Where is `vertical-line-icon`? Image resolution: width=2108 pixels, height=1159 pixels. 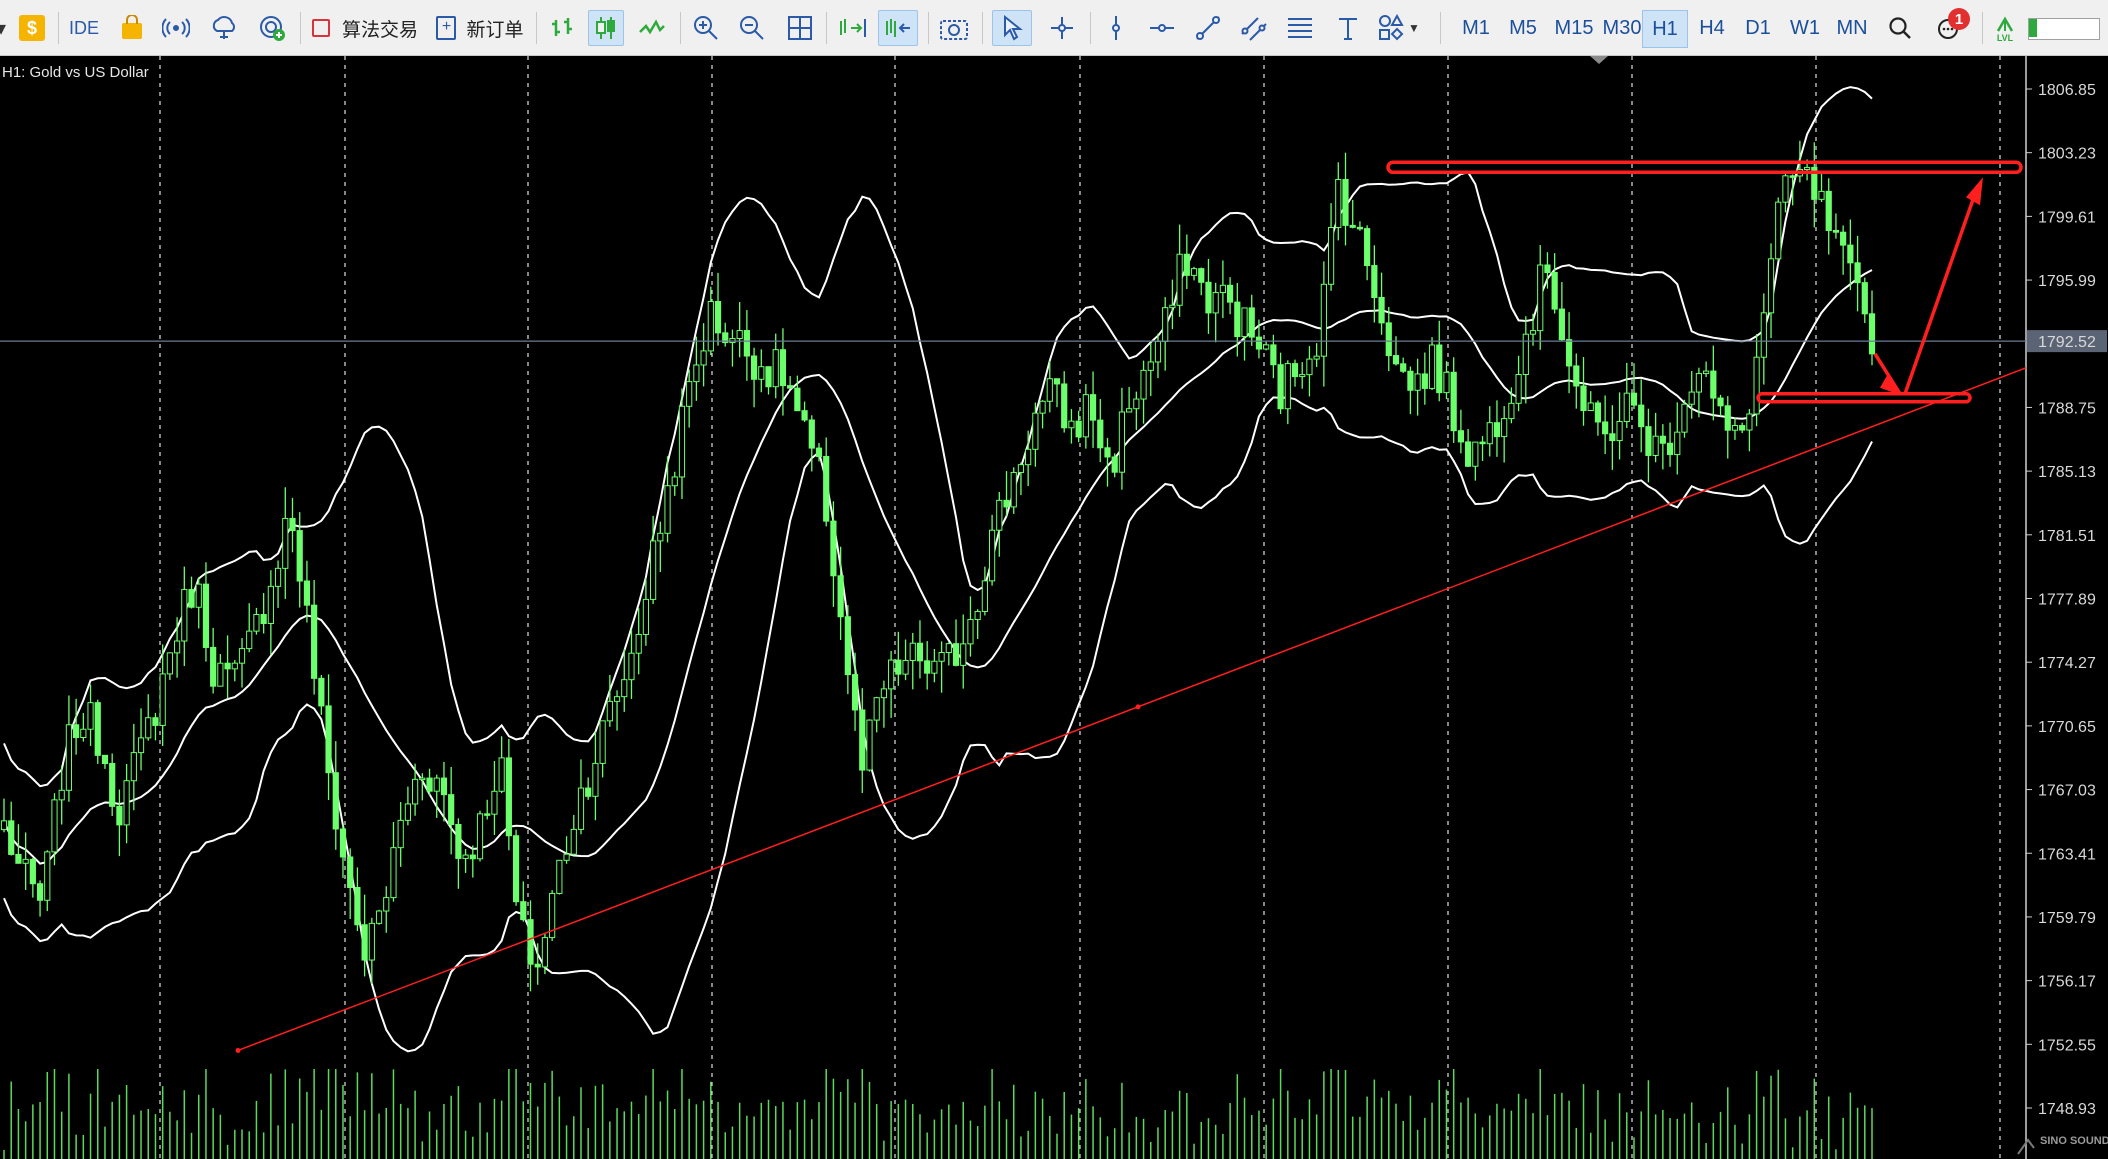
vertical-line-icon is located at coordinates (1116, 28).